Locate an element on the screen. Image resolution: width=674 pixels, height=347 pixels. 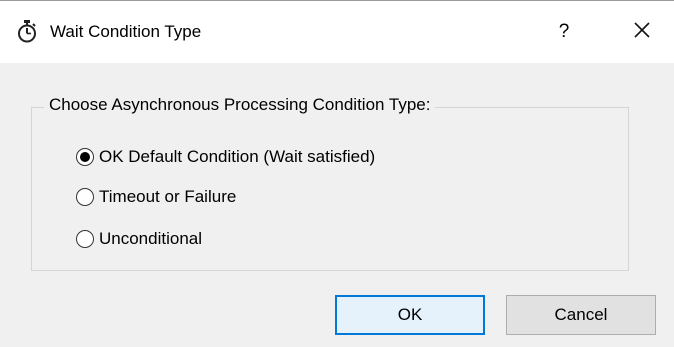
radio-label: OK Default Condition (Wait satisfied) is located at coordinates (237, 156).